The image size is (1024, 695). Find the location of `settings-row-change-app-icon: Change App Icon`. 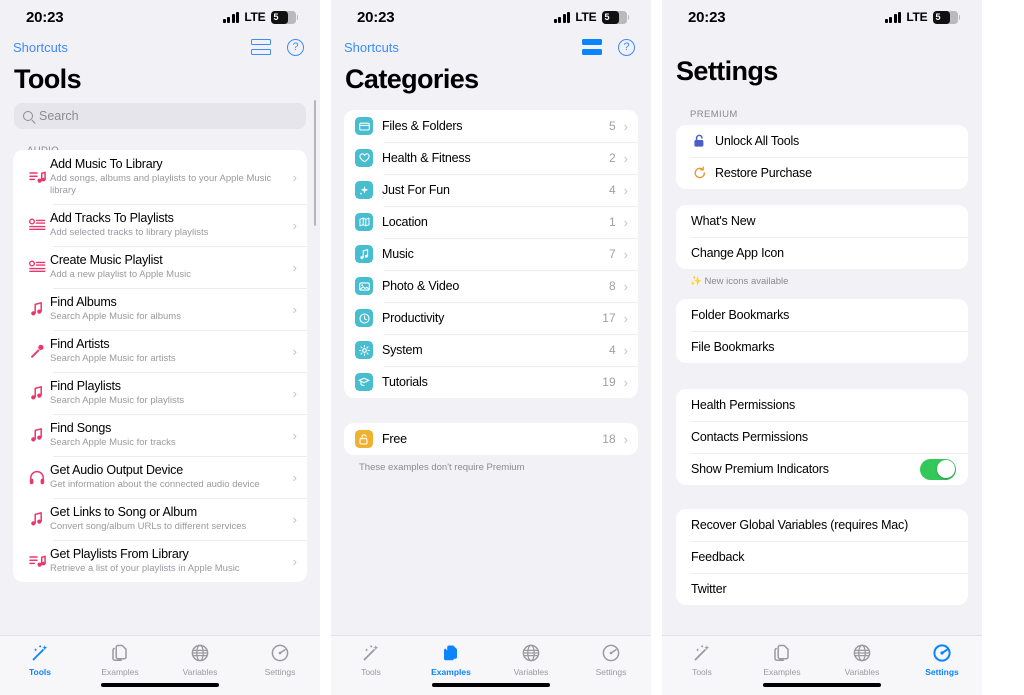

settings-row-change-app-icon: Change App Icon is located at coordinates (822, 253).